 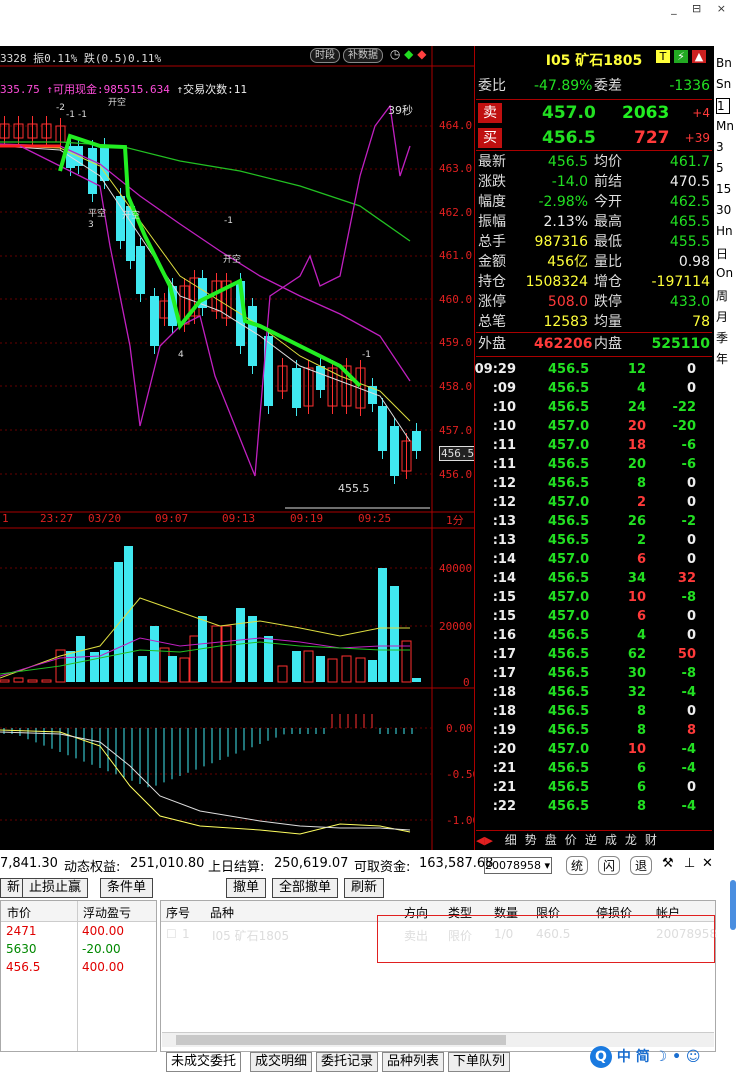 I want to click on tick-row: 09:29 456.5 12 0, so click(x=593, y=369).